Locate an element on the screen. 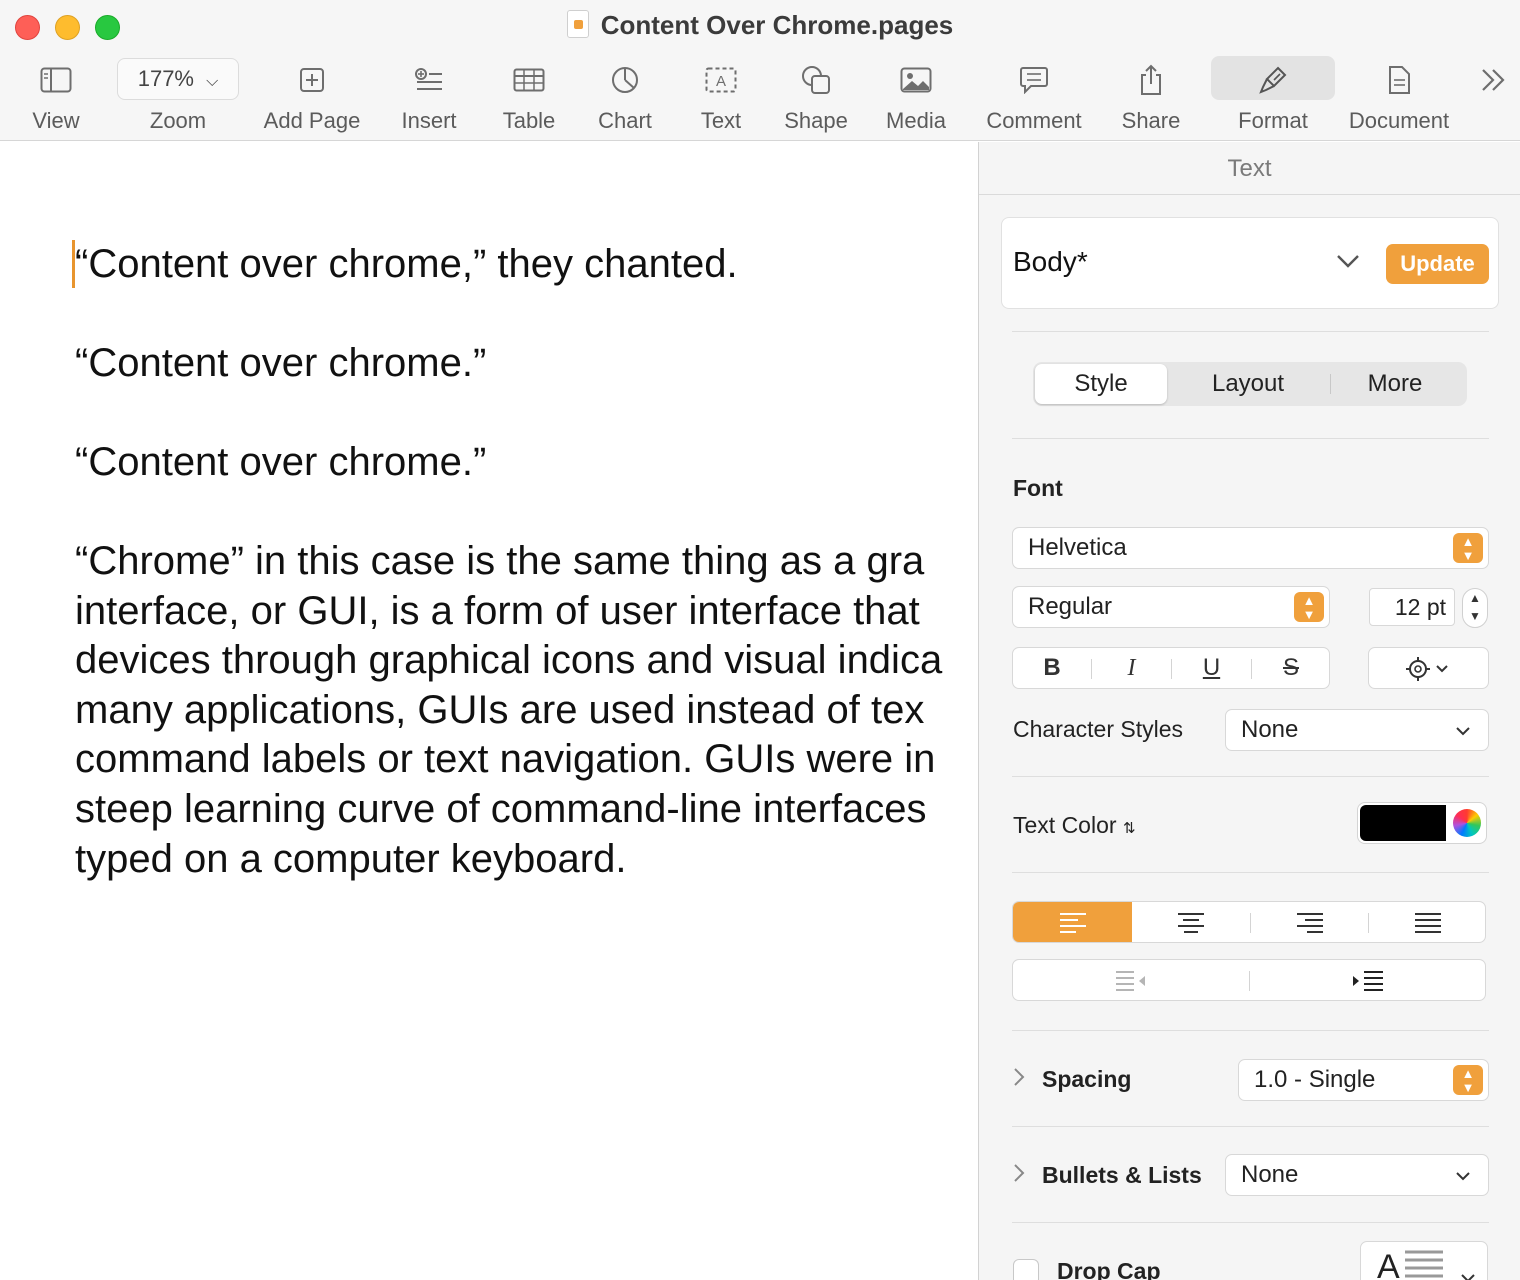 Image resolution: width=1520 pixels, height=1280 pixels. tab-style: Style is located at coordinates (1101, 384).